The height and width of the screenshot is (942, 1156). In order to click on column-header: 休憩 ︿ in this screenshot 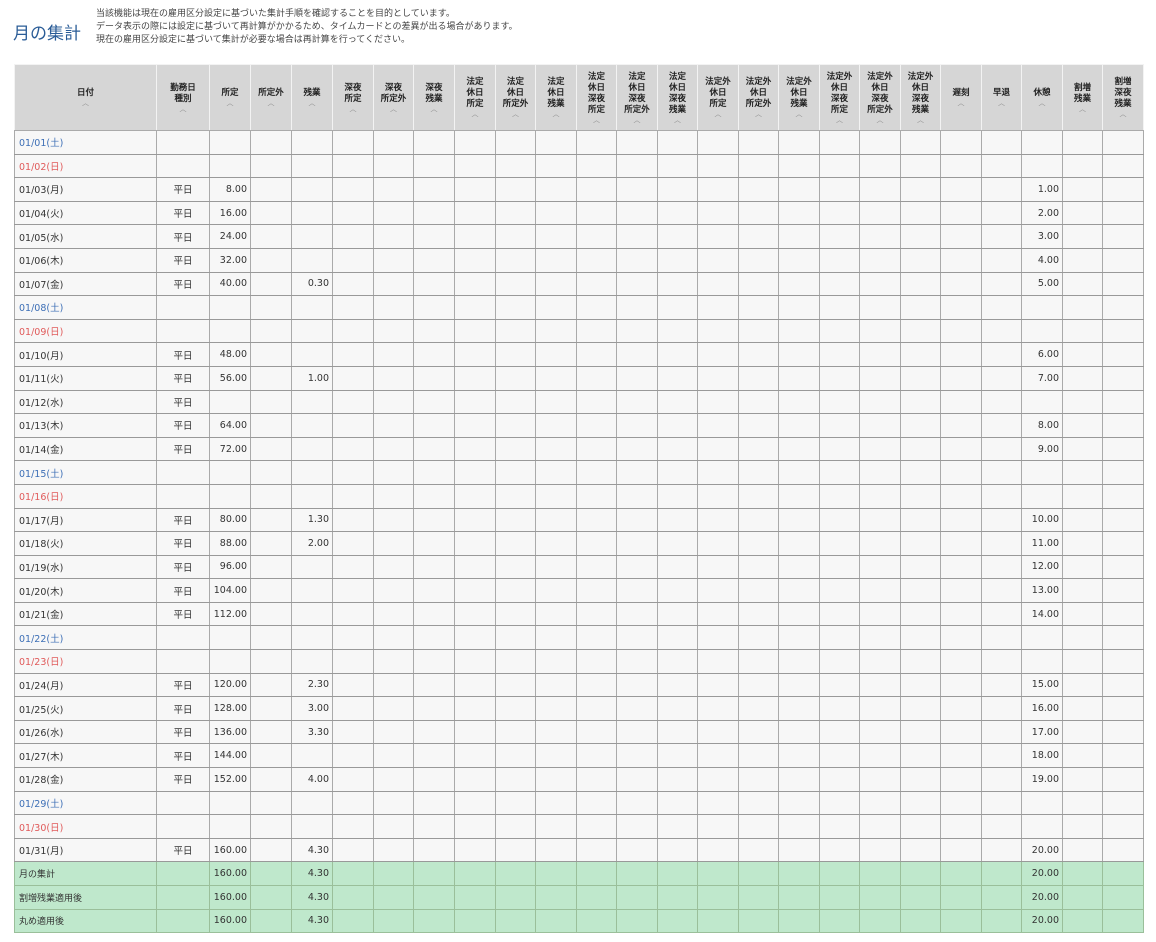, I will do `click(1042, 97)`.